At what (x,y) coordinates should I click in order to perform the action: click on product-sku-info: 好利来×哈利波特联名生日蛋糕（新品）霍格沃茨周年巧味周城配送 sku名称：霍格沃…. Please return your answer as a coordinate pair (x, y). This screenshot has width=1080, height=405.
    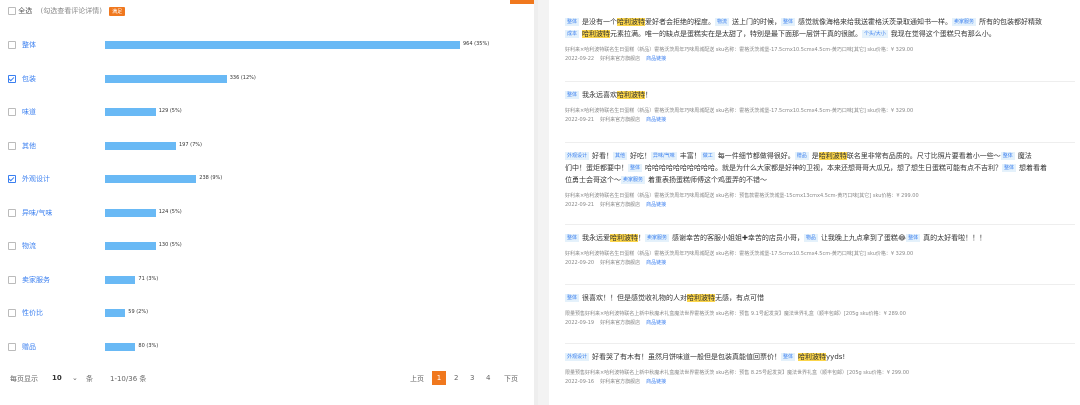
    Looking at the image, I should click on (739, 254).